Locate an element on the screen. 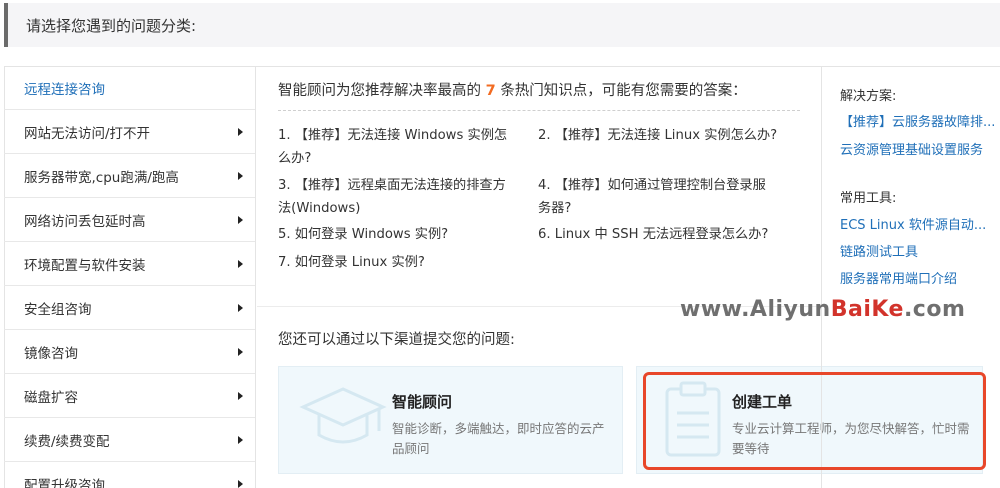 The width and height of the screenshot is (1000, 488). sidebar-item-label: 磁盘扩容 is located at coordinates (51, 397).